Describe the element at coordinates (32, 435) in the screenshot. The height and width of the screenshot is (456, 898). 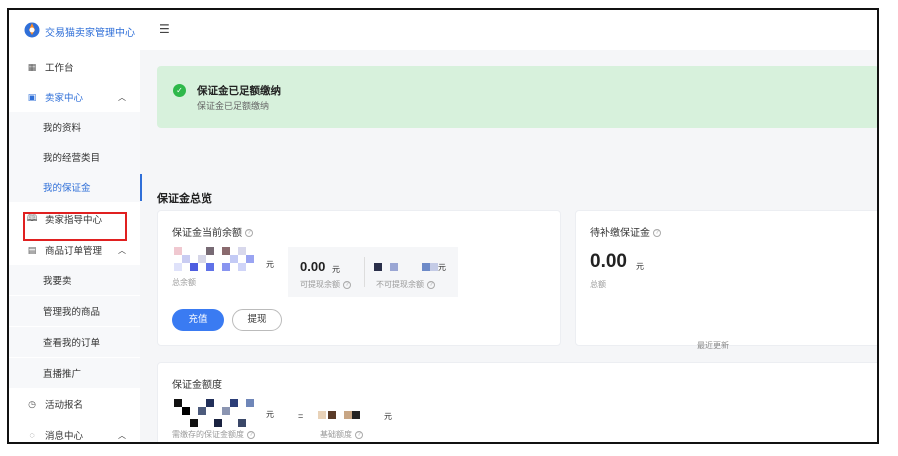
I see `message-icon: ◌` at that location.